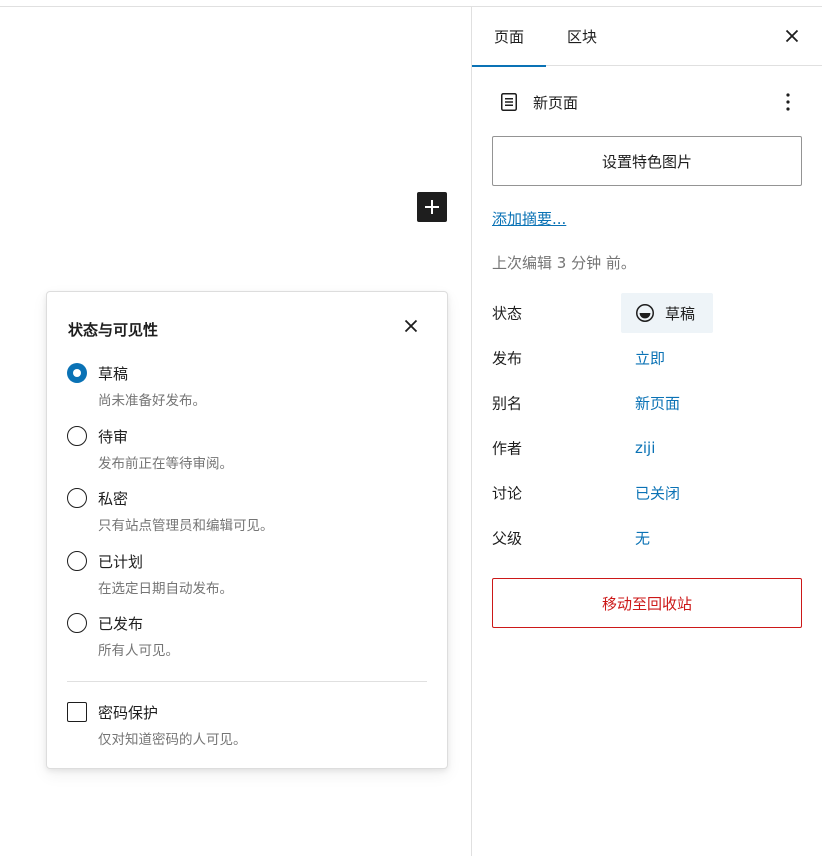 This screenshot has width=822, height=856. What do you see at coordinates (121, 562) in the screenshot?
I see `status-option-label: 已计划` at bounding box center [121, 562].